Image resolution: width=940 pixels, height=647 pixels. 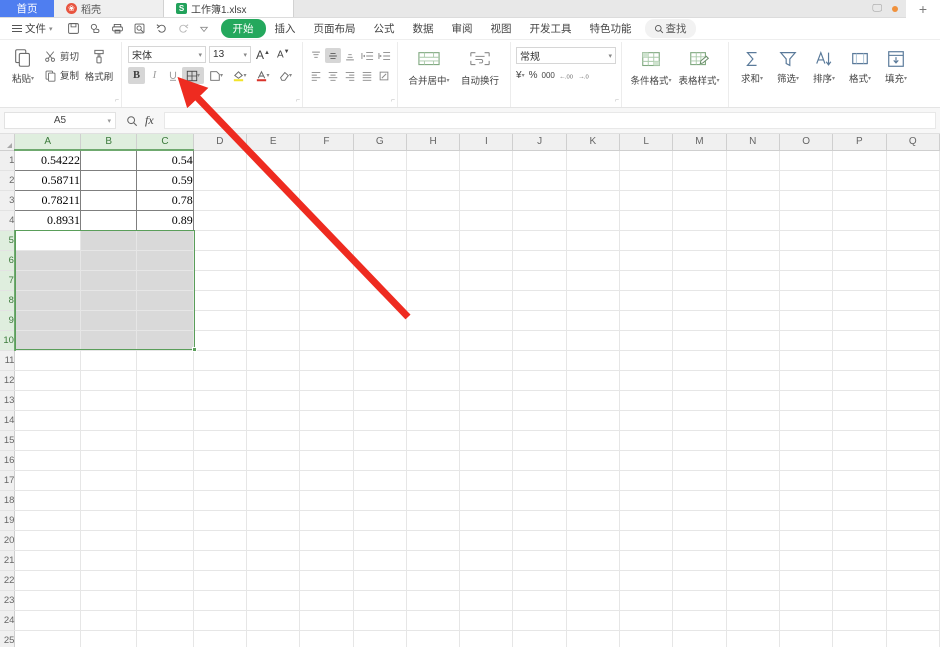 I want to click on cell-E20, so click(x=273, y=540).